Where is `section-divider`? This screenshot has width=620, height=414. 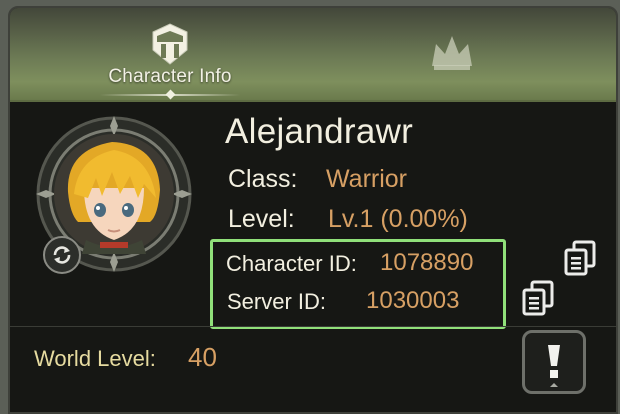
section-divider is located at coordinates (313, 326).